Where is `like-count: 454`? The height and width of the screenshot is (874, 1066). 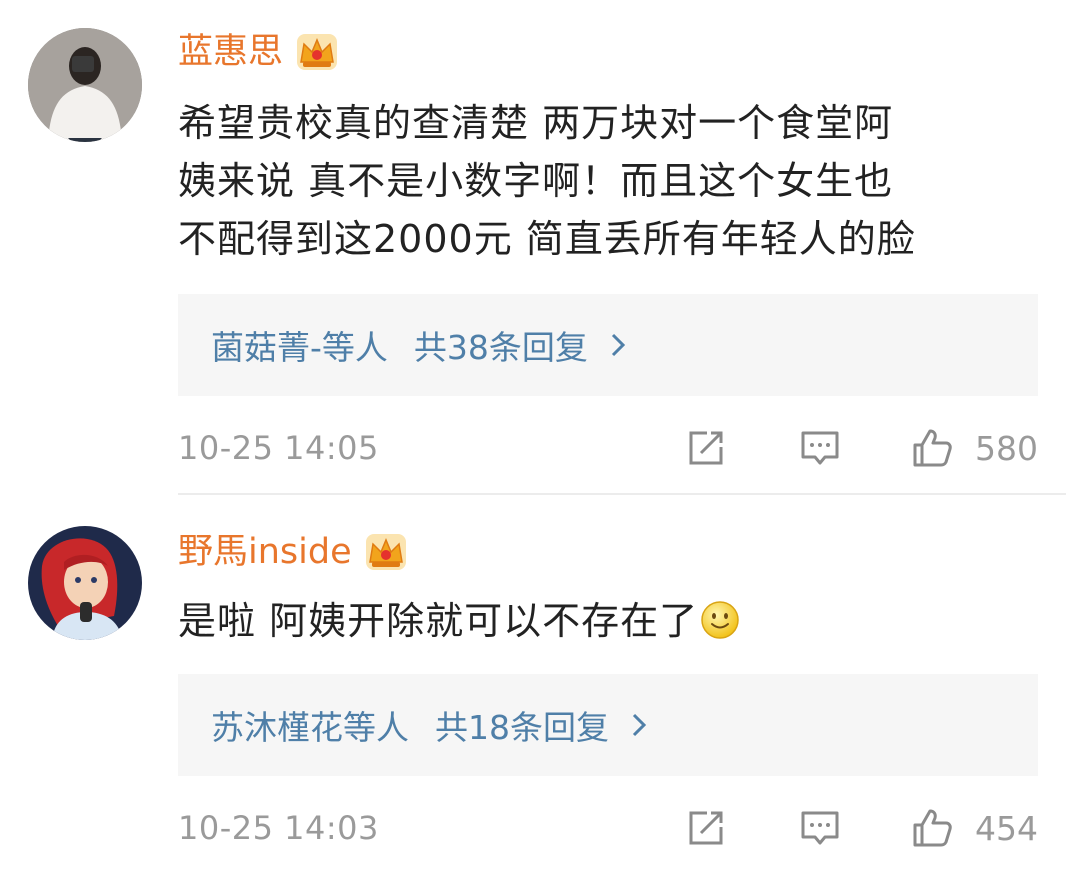 like-count: 454 is located at coordinates (1006, 828).